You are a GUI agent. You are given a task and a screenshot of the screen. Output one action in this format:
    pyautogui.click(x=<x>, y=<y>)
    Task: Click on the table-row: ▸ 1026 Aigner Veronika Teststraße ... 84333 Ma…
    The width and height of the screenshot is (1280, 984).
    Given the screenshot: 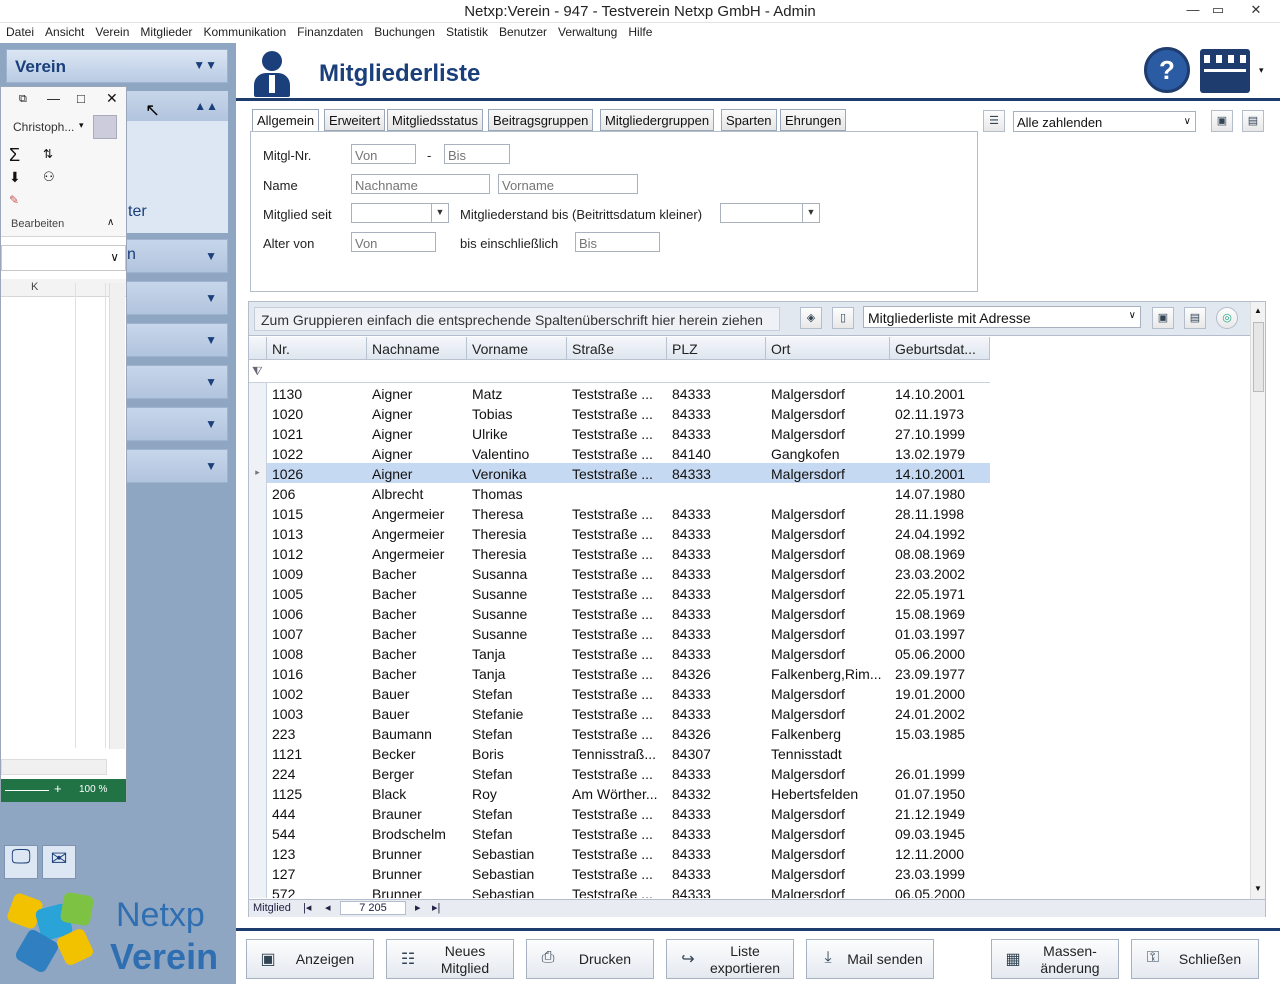 What is the action you would take?
    pyautogui.click(x=619, y=473)
    